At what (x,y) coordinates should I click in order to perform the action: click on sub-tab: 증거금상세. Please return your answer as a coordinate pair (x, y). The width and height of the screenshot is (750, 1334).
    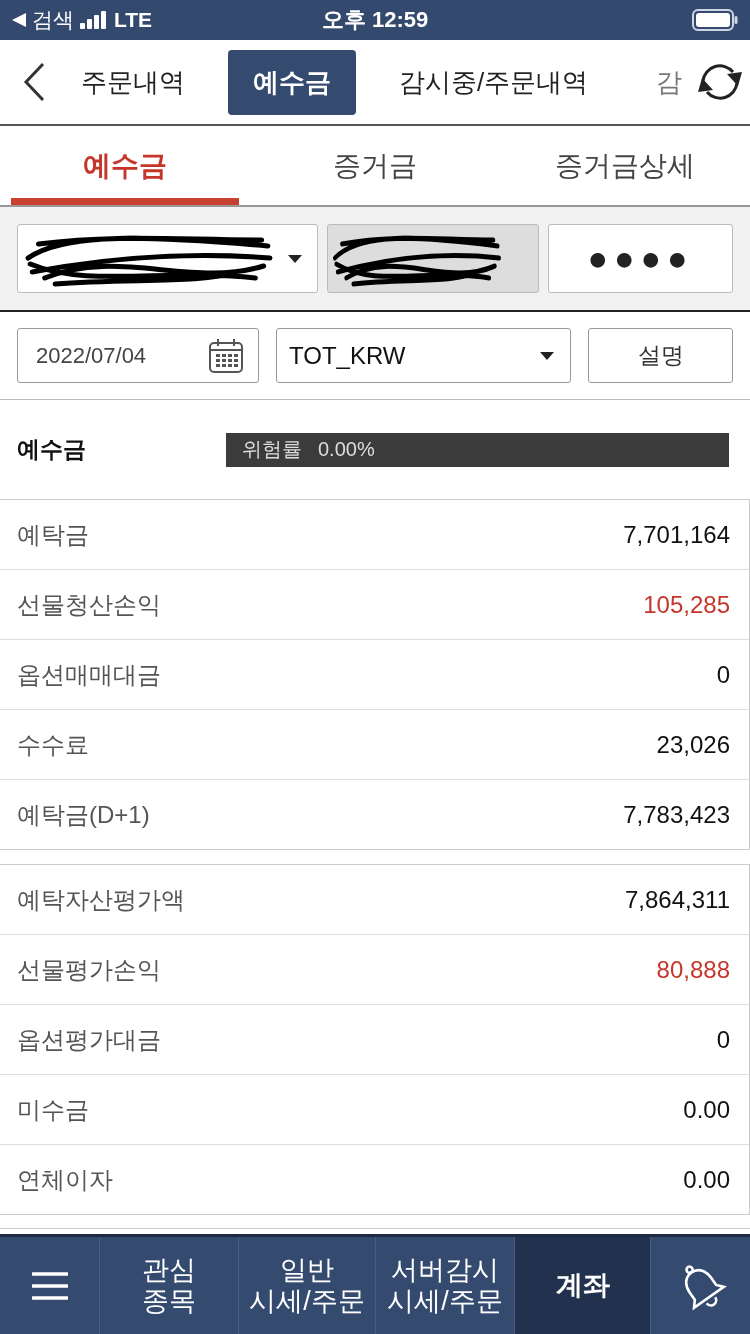
    Looking at the image, I should click on (625, 165).